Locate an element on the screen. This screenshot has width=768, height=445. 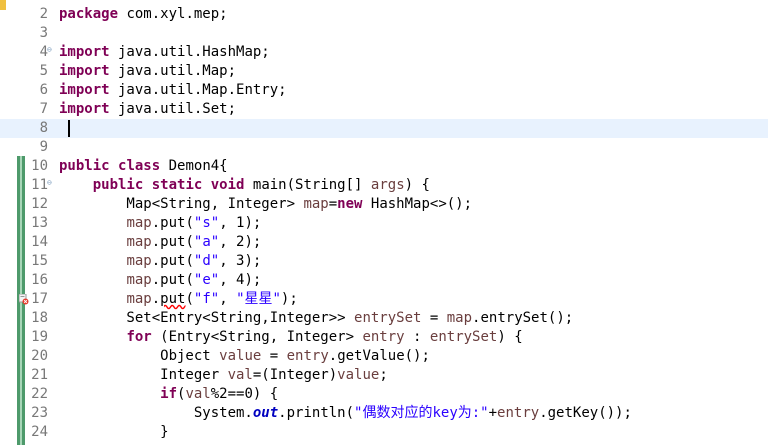
line-number: 22 is located at coordinates (39, 394).